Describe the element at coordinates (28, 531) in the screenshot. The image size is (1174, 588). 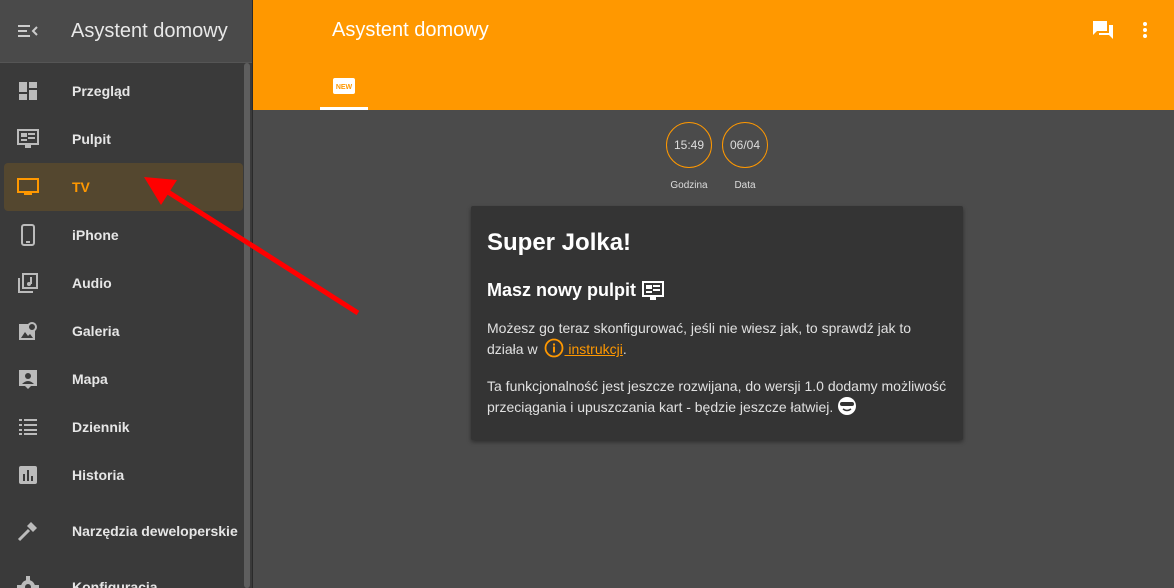
I see `hammer-icon` at that location.